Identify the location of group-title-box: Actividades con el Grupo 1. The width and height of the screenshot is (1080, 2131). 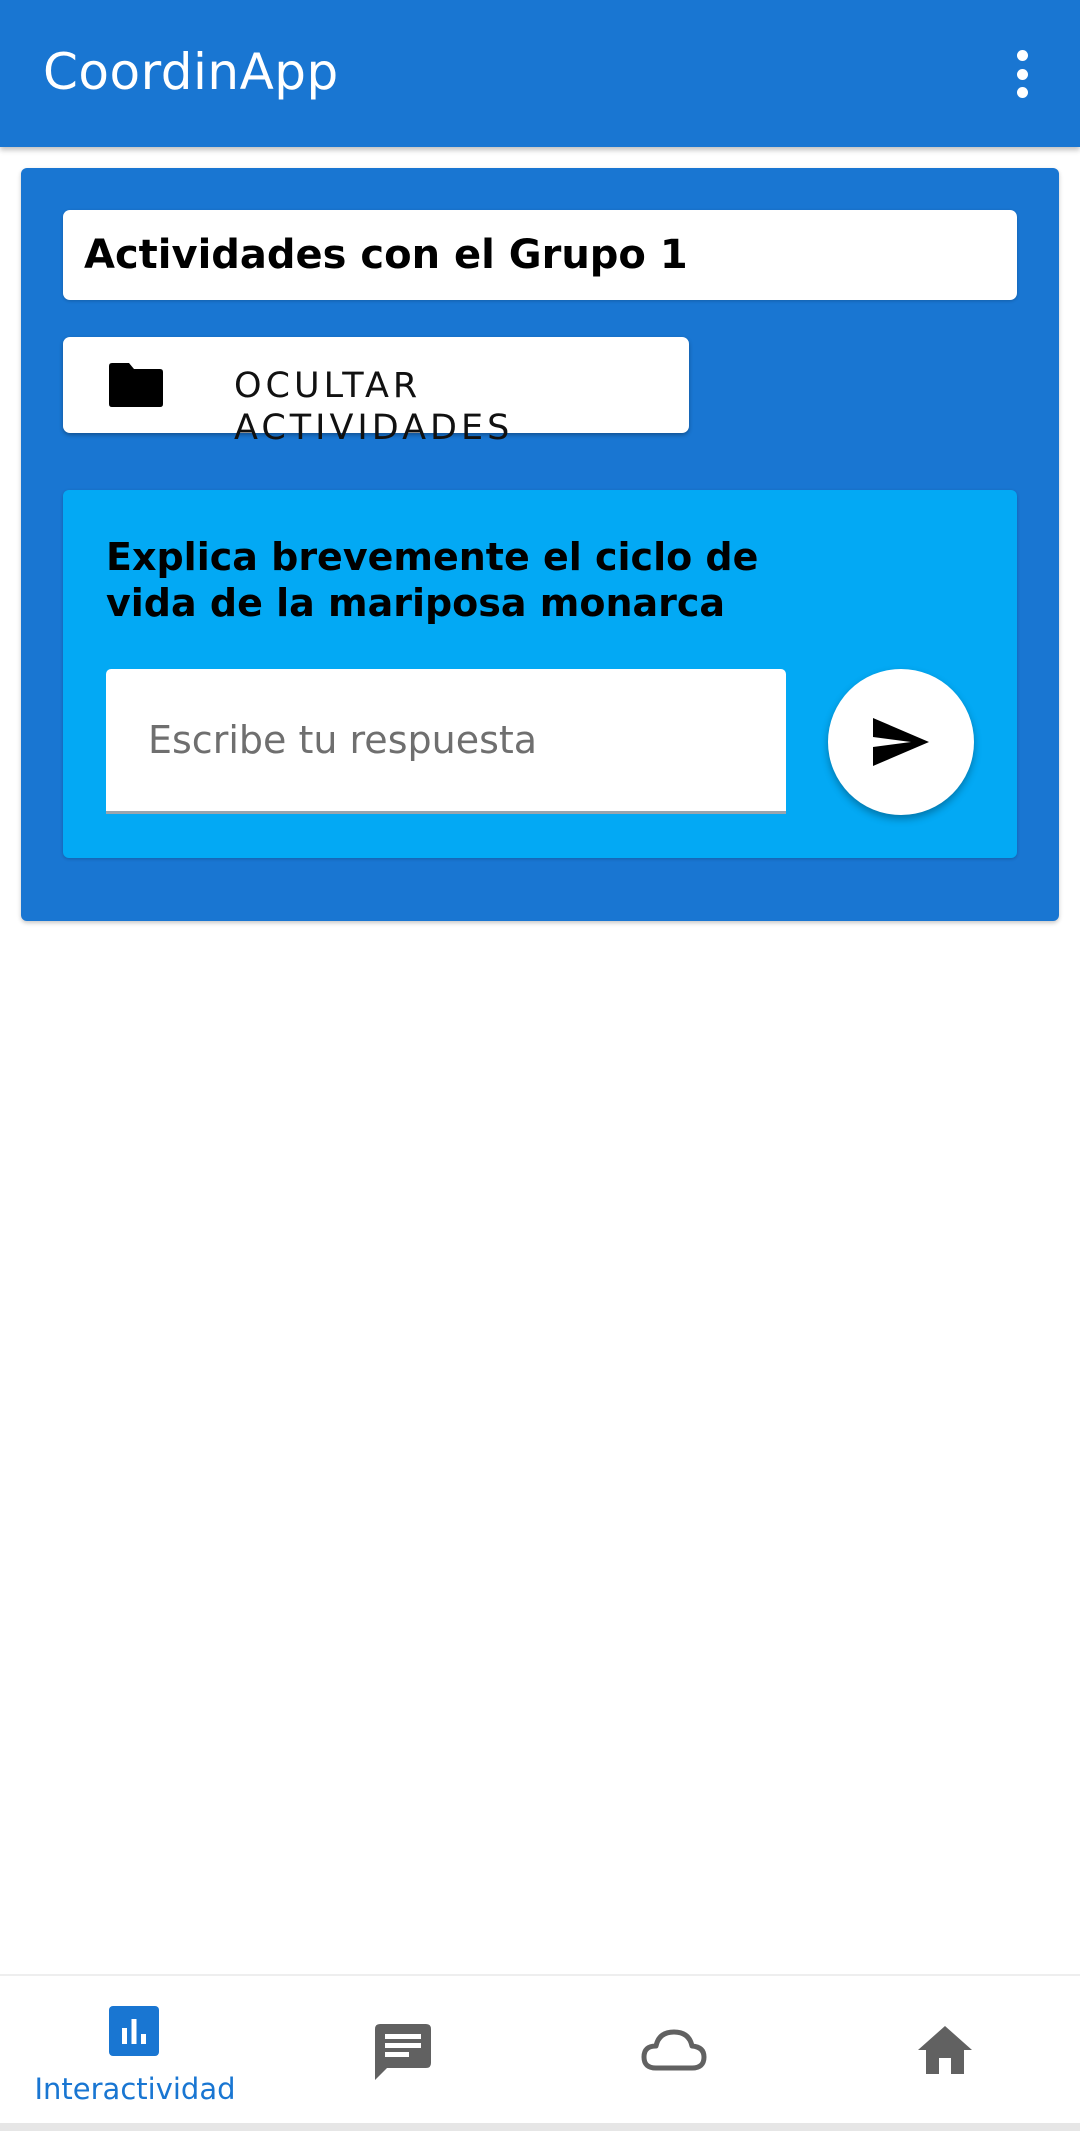
(540, 255).